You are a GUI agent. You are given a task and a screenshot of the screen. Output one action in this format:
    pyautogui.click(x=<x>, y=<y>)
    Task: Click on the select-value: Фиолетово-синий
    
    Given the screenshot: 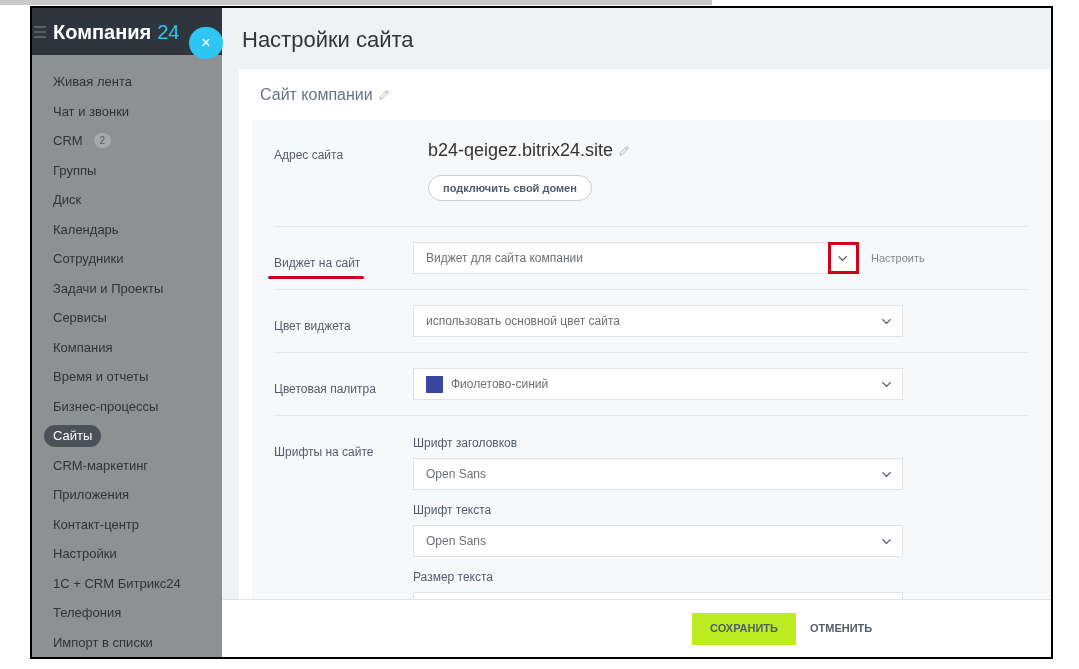 What is the action you would take?
    pyautogui.click(x=500, y=384)
    